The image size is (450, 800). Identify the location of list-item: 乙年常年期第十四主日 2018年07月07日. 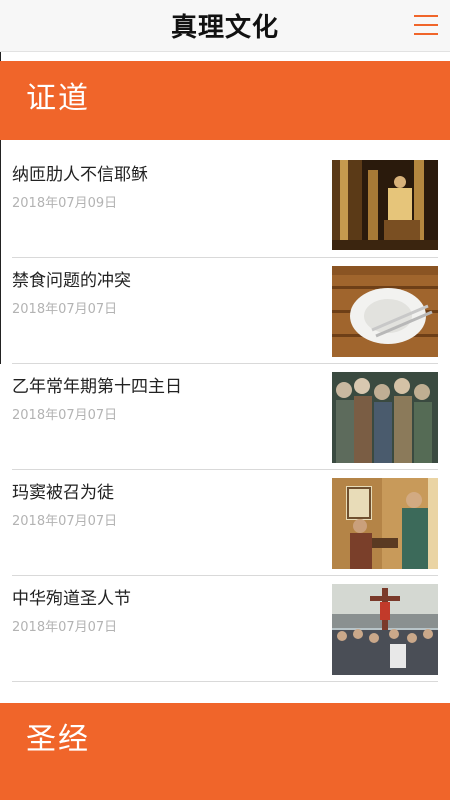
(225, 417).